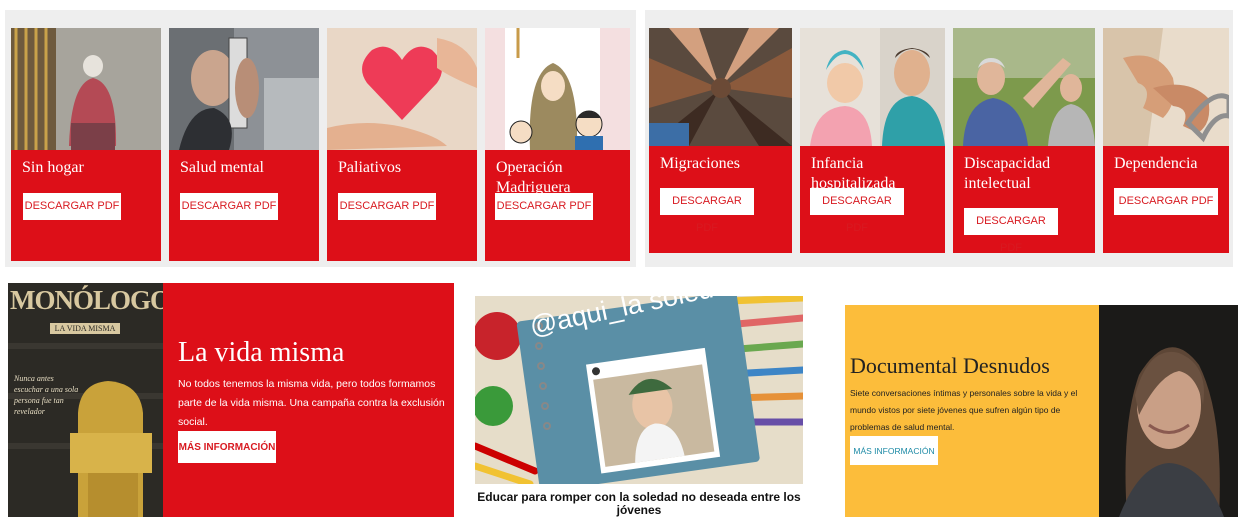 This screenshot has height=517, width=1238. I want to click on card-photo-paliativos, so click(402, 89).